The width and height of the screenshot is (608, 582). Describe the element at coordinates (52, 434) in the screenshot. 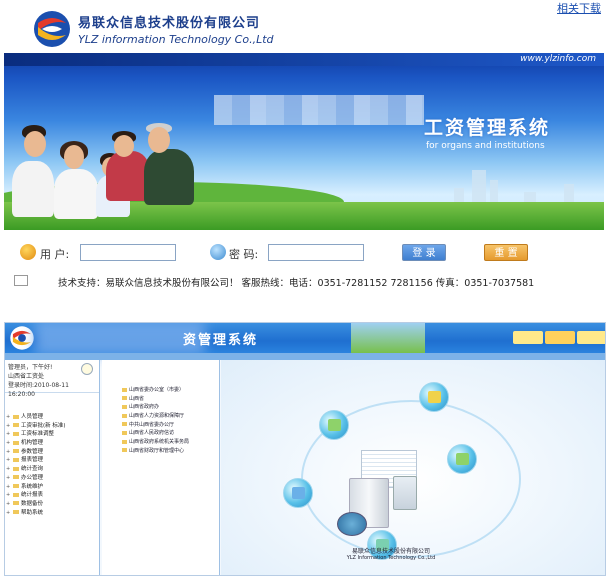

I see `nav-item: 工资标准调整` at that location.